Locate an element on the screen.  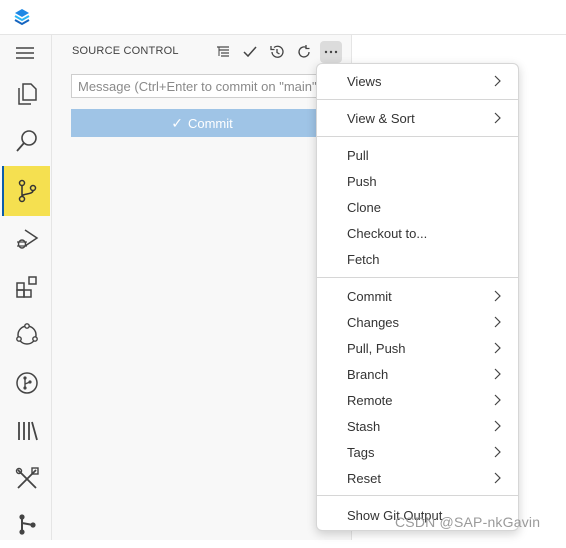
search-icon is located at coordinates (26, 141).